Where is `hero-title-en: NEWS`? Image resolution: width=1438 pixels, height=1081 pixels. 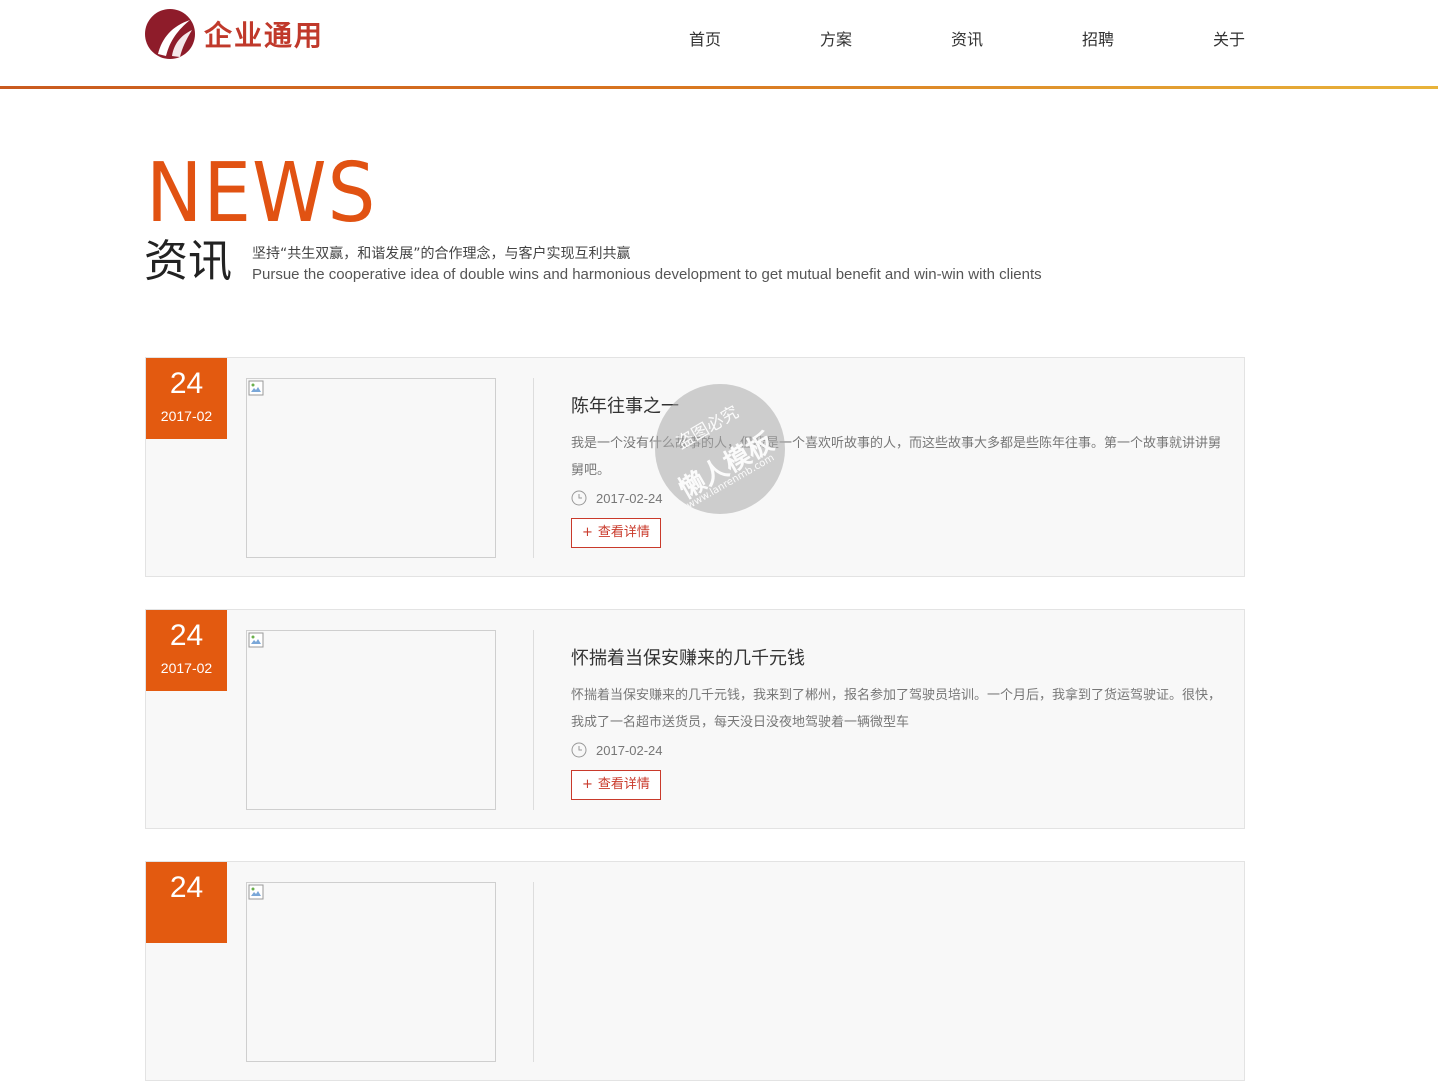
hero-title-en: NEWS is located at coordinates (261, 193).